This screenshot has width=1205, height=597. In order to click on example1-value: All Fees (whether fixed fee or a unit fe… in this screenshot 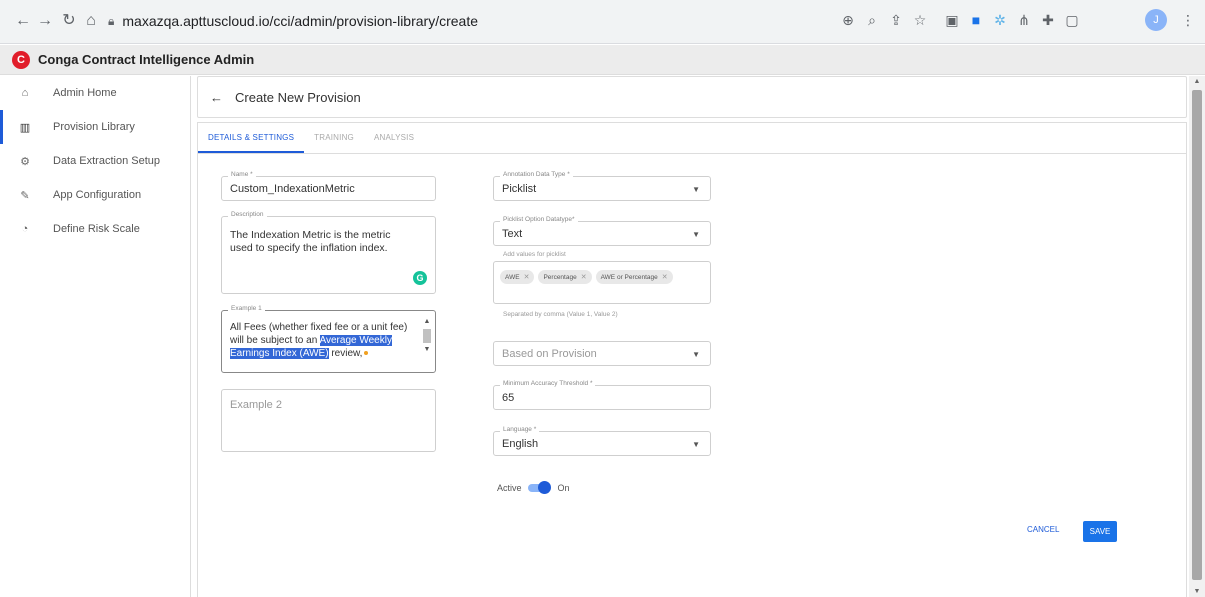, I will do `click(319, 340)`.